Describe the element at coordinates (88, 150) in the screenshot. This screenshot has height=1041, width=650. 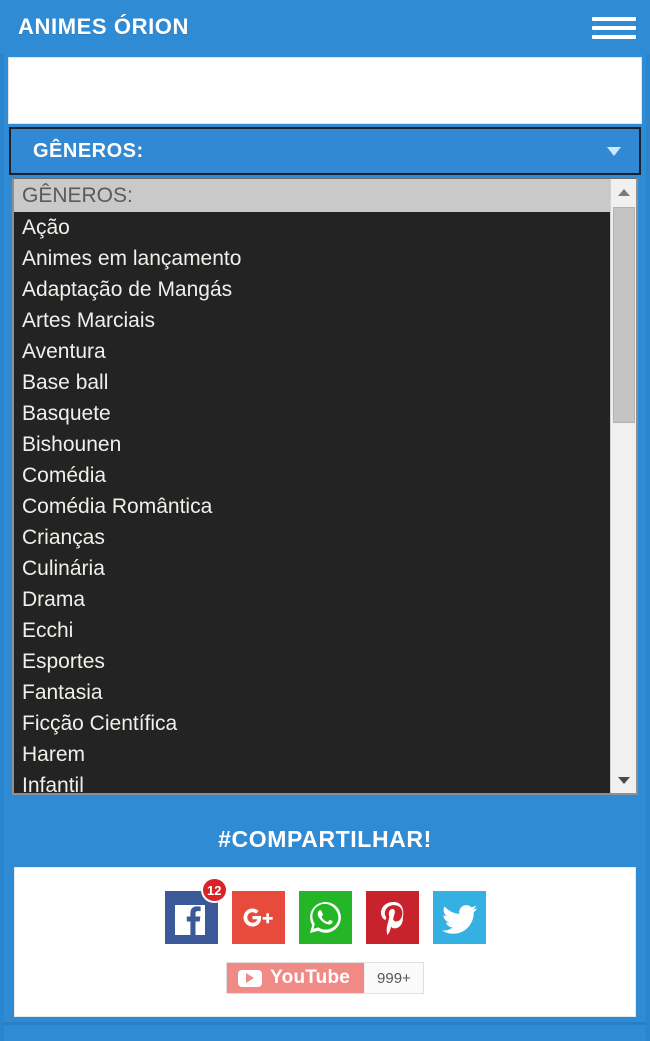
I see `genre-select-label: GÊNEROS:` at that location.